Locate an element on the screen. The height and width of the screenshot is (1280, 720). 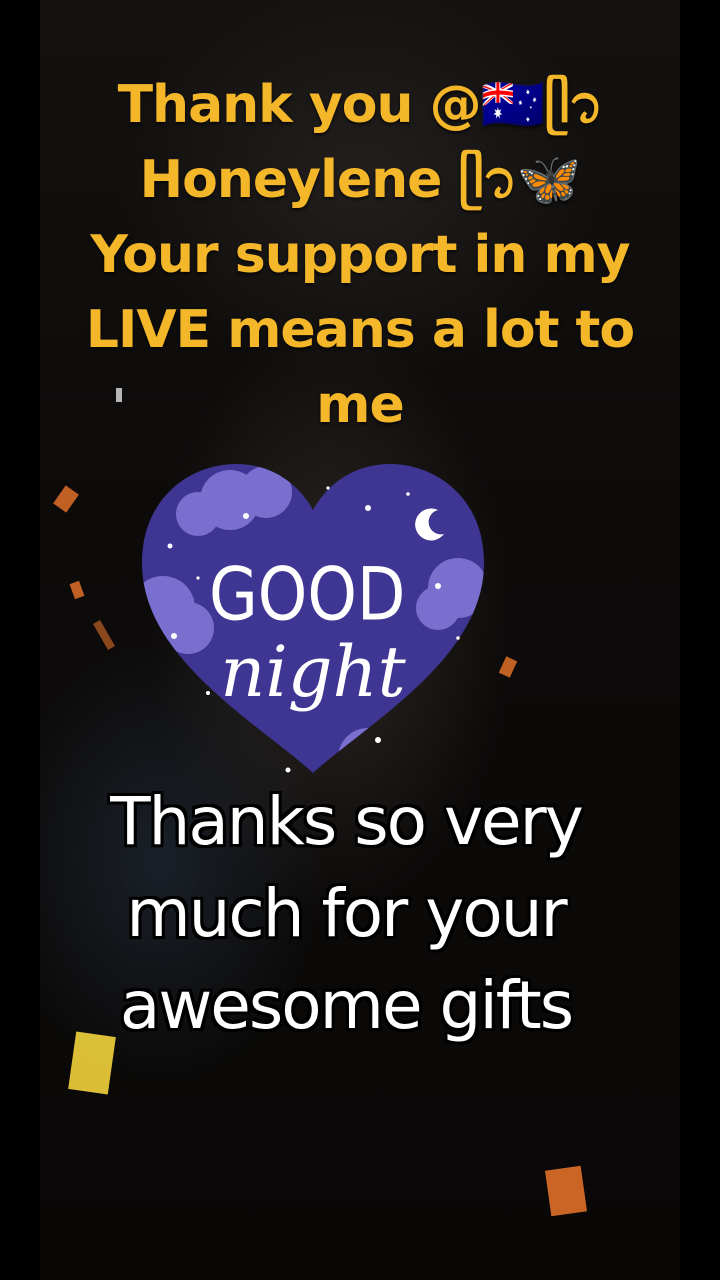
left-letterbox is located at coordinates (20, 640).